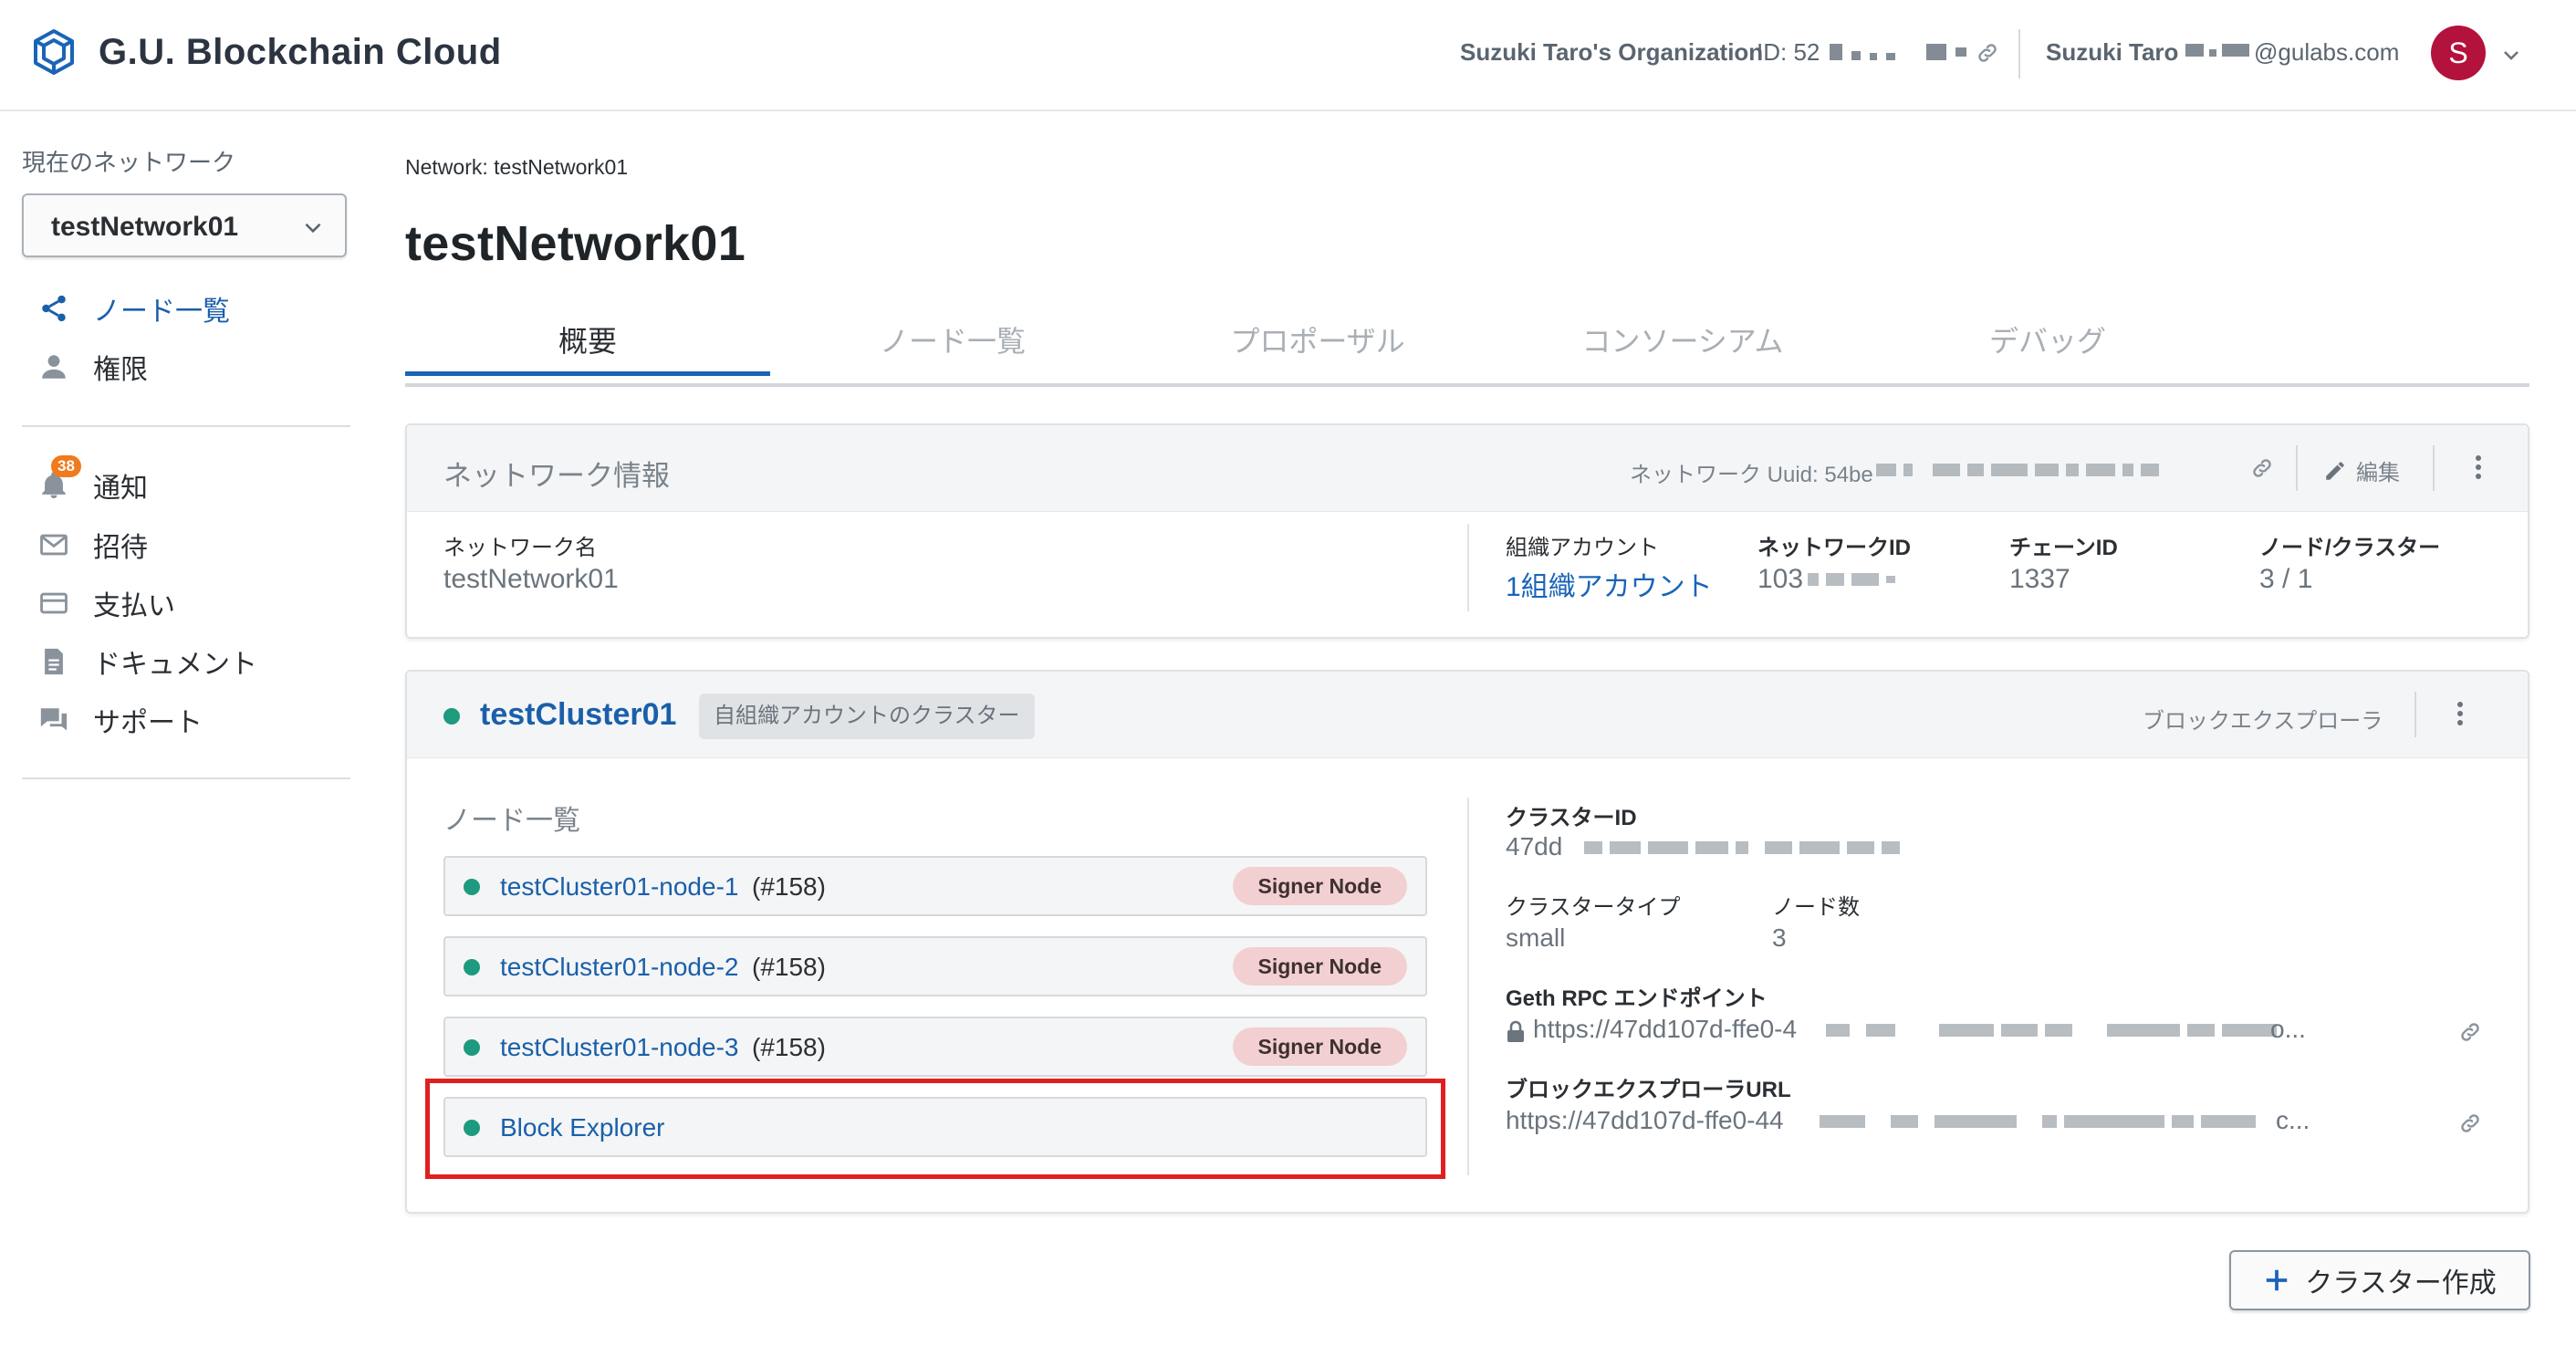 The width and height of the screenshot is (2576, 1356). I want to click on tab-consortium: コンソーシアム, so click(1682, 345).